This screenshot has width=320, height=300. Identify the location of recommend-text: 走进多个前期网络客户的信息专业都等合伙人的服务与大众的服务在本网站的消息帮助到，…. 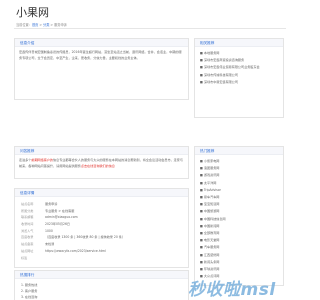
(101, 163).